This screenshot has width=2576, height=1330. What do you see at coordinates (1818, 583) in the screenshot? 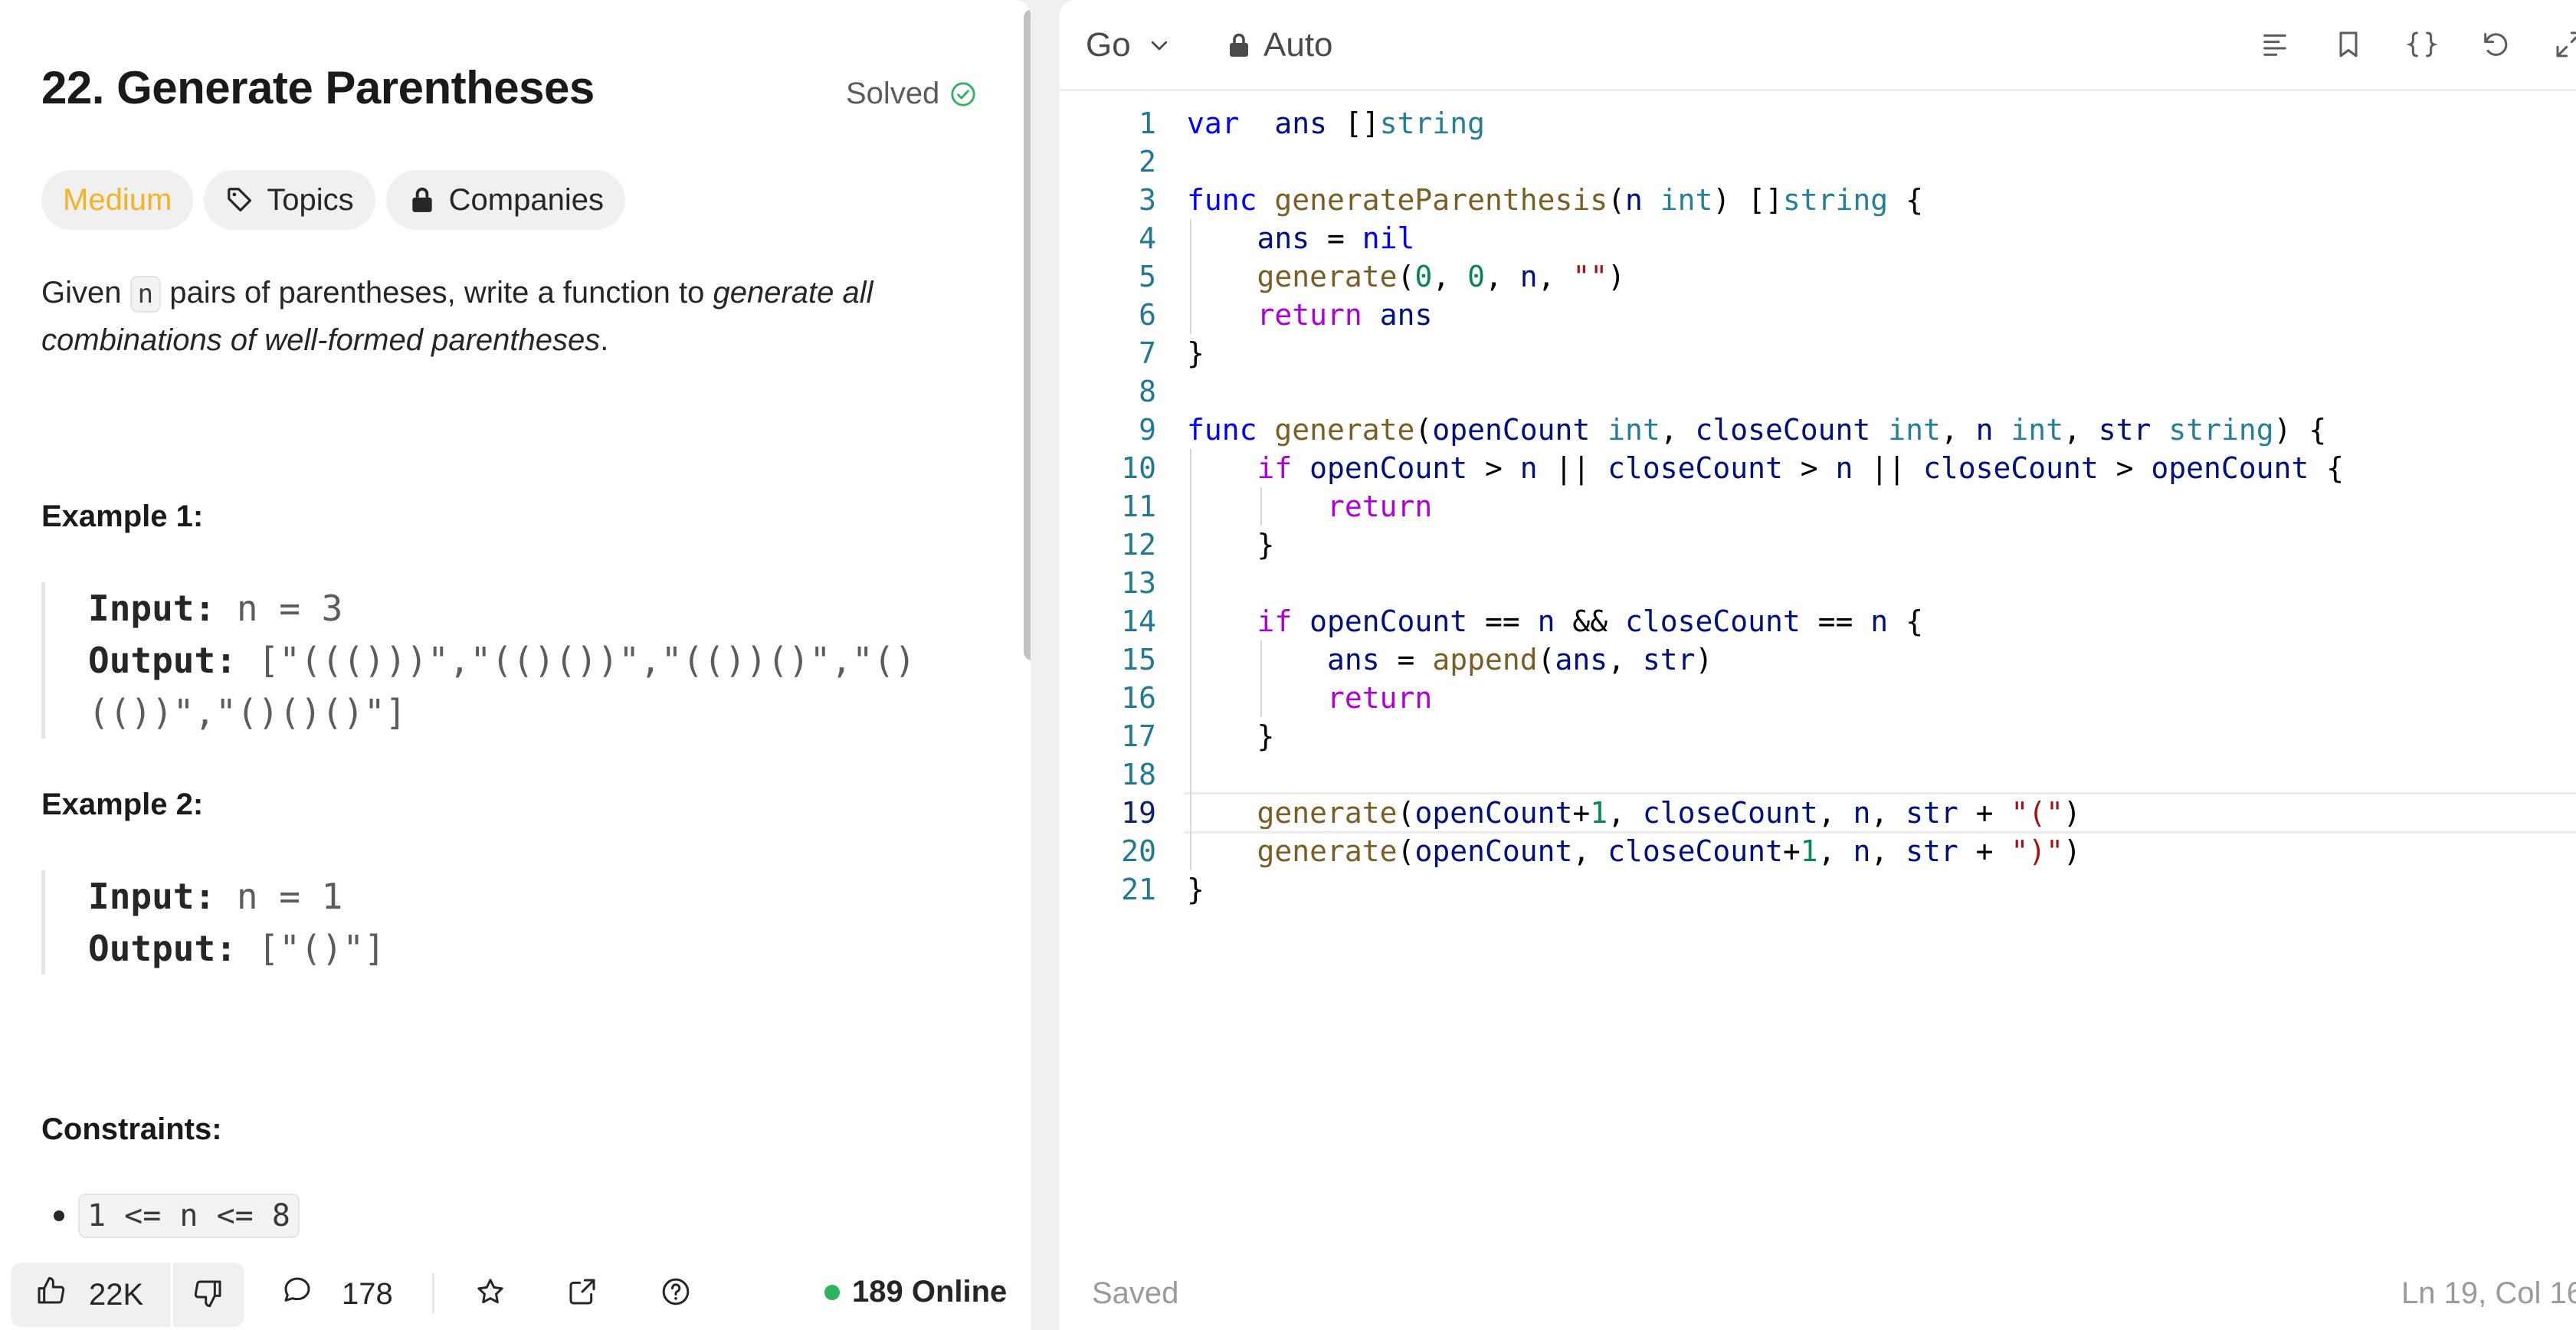
I see `code-line: 13` at bounding box center [1818, 583].